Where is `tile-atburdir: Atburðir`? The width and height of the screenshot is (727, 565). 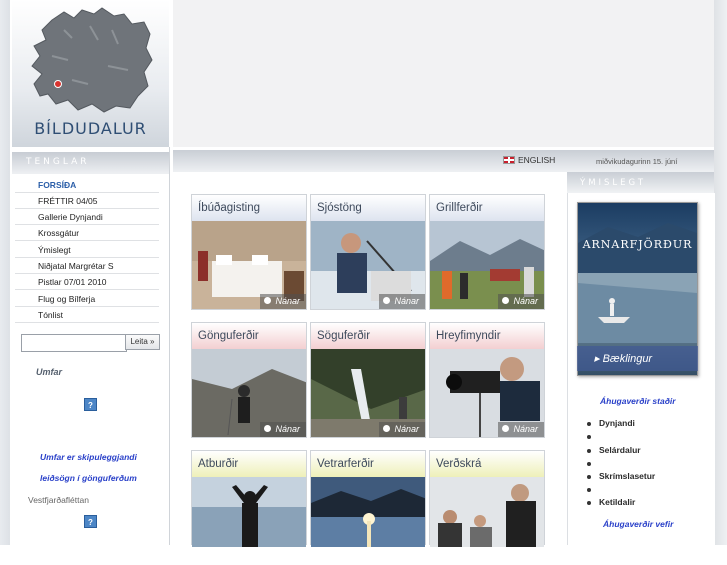
tile-atburdir: Atburðir is located at coordinates (249, 498).